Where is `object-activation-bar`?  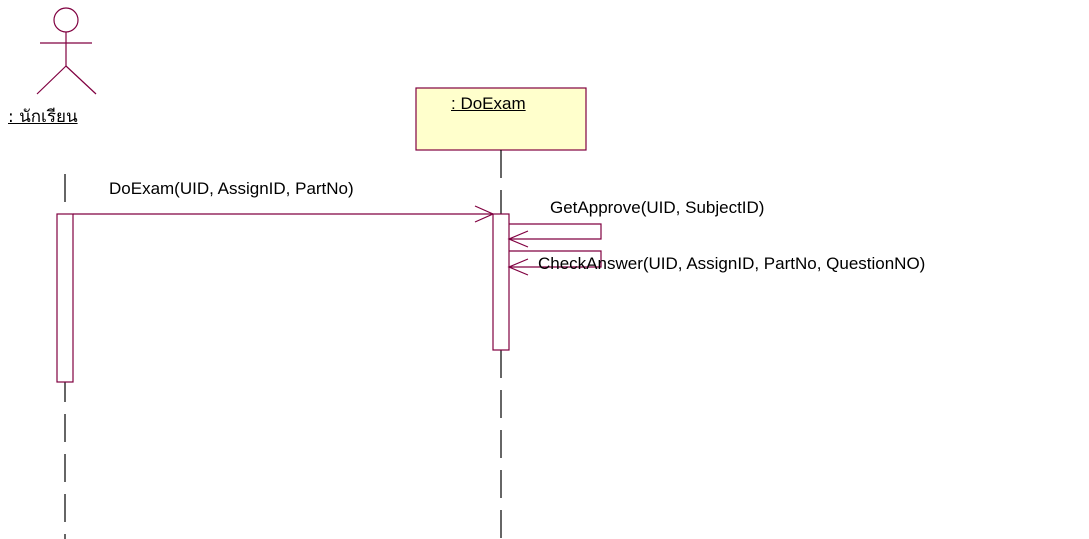 object-activation-bar is located at coordinates (501, 282).